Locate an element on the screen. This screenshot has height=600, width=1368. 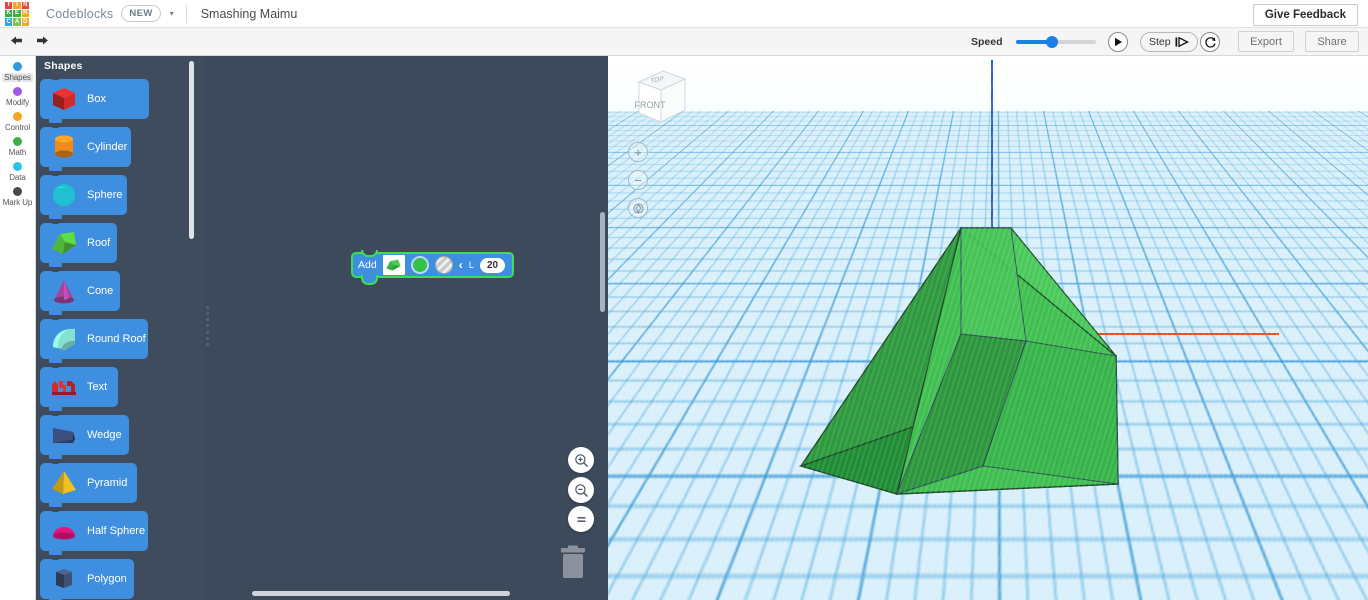
project-title: Smashing Maimu is located at coordinates (249, 14).